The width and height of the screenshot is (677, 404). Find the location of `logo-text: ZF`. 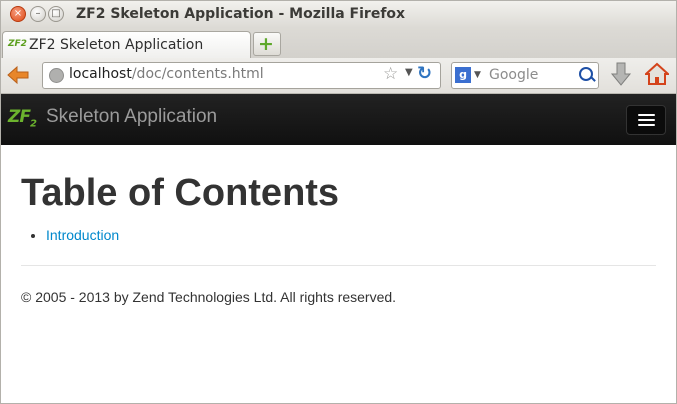

logo-text: ZF is located at coordinates (19, 117).